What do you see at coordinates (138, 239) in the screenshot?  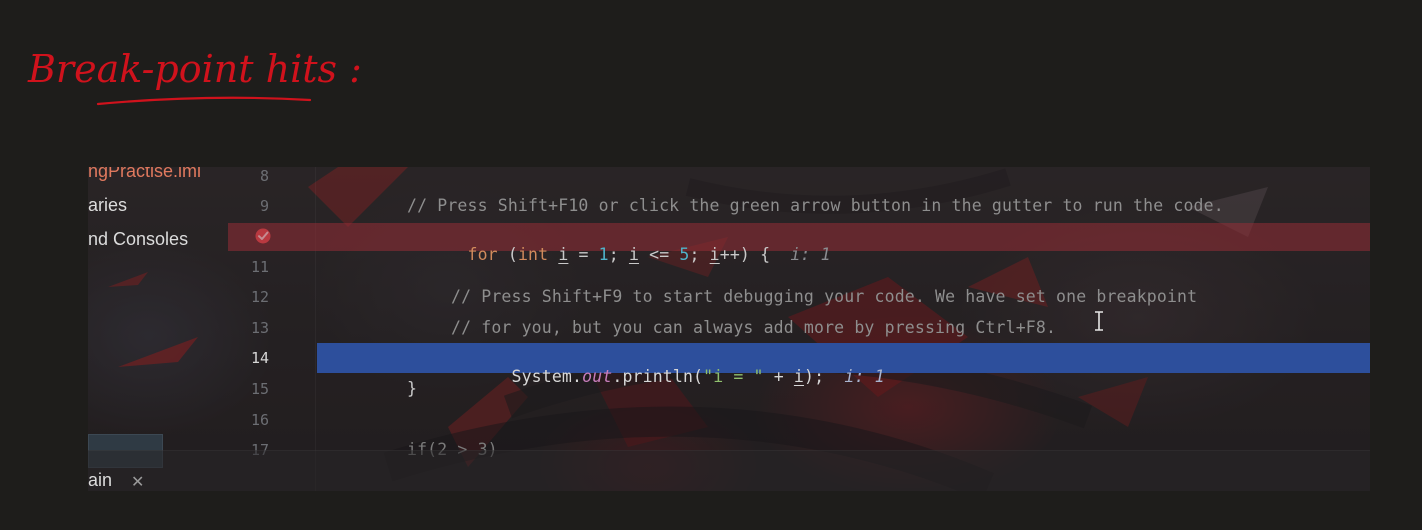 I see `tree-item-scratches-consoles: nd Consoles` at bounding box center [138, 239].